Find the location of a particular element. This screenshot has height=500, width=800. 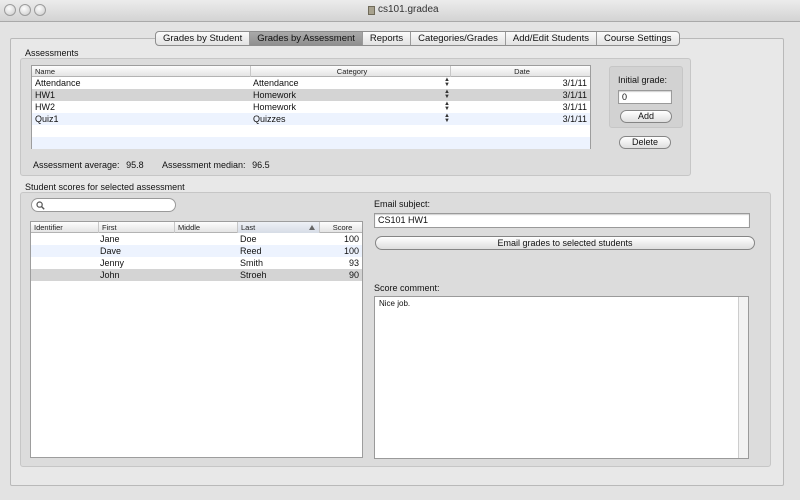

initial-grade-label: Initial grade: is located at coordinates (643, 80).